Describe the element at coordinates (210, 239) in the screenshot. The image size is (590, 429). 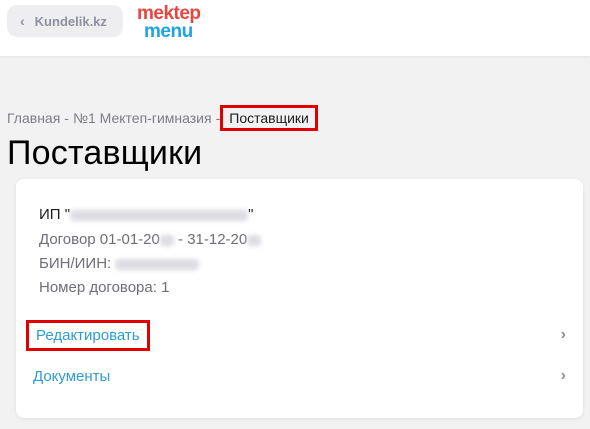
I see `contract-dates-end: - 31-12-20` at that location.